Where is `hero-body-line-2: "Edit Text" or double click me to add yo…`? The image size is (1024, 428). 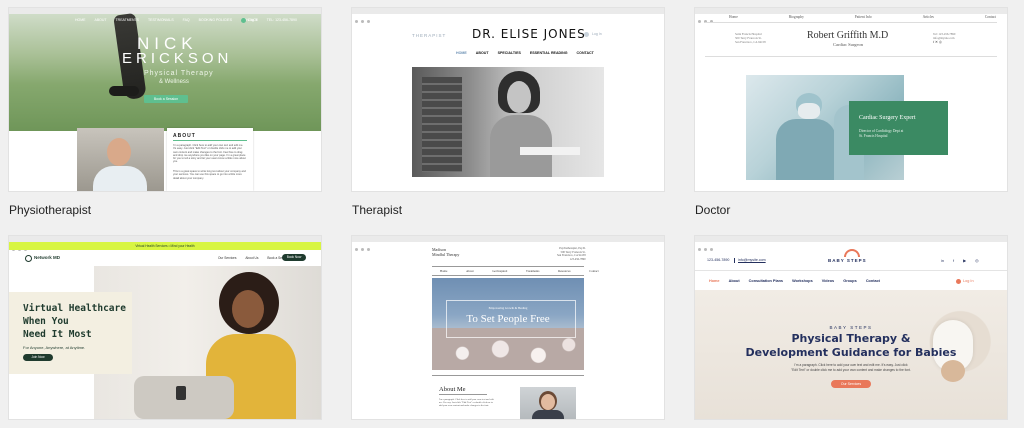
hero-body-line-2: "Edit Text" or double click me to add yo… is located at coordinates (851, 370).